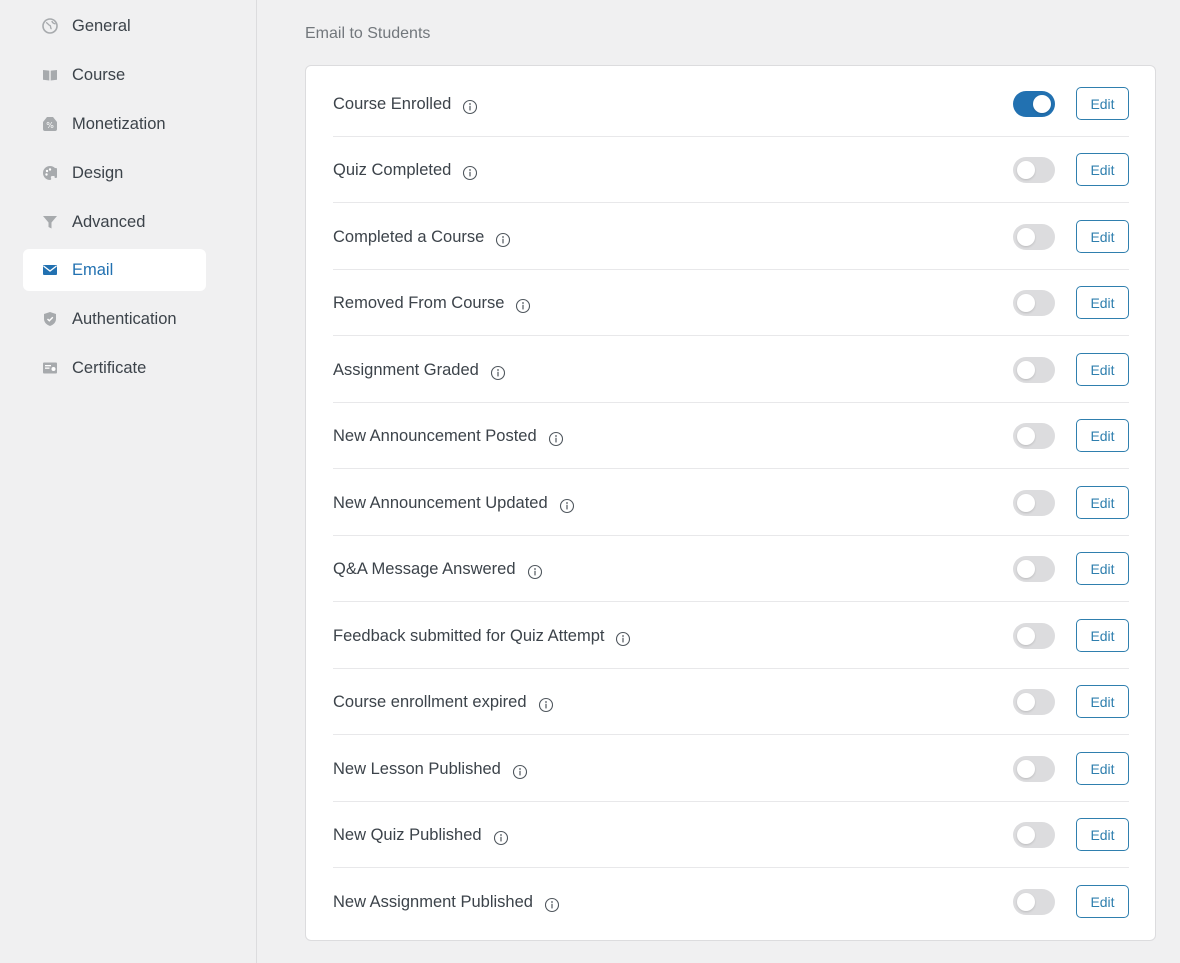 This screenshot has width=1180, height=963. I want to click on setting-label: Feedback submitted for Quiz Attempt, so click(469, 636).